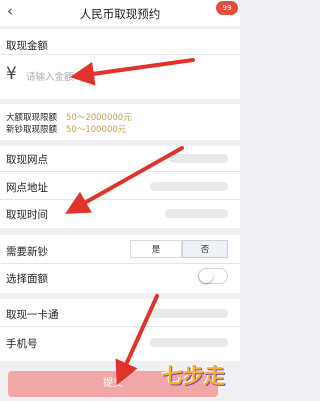 Image resolution: width=320 pixels, height=401 pixels. What do you see at coordinates (189, 313) in the screenshot?
I see `card-value-blurred` at bounding box center [189, 313].